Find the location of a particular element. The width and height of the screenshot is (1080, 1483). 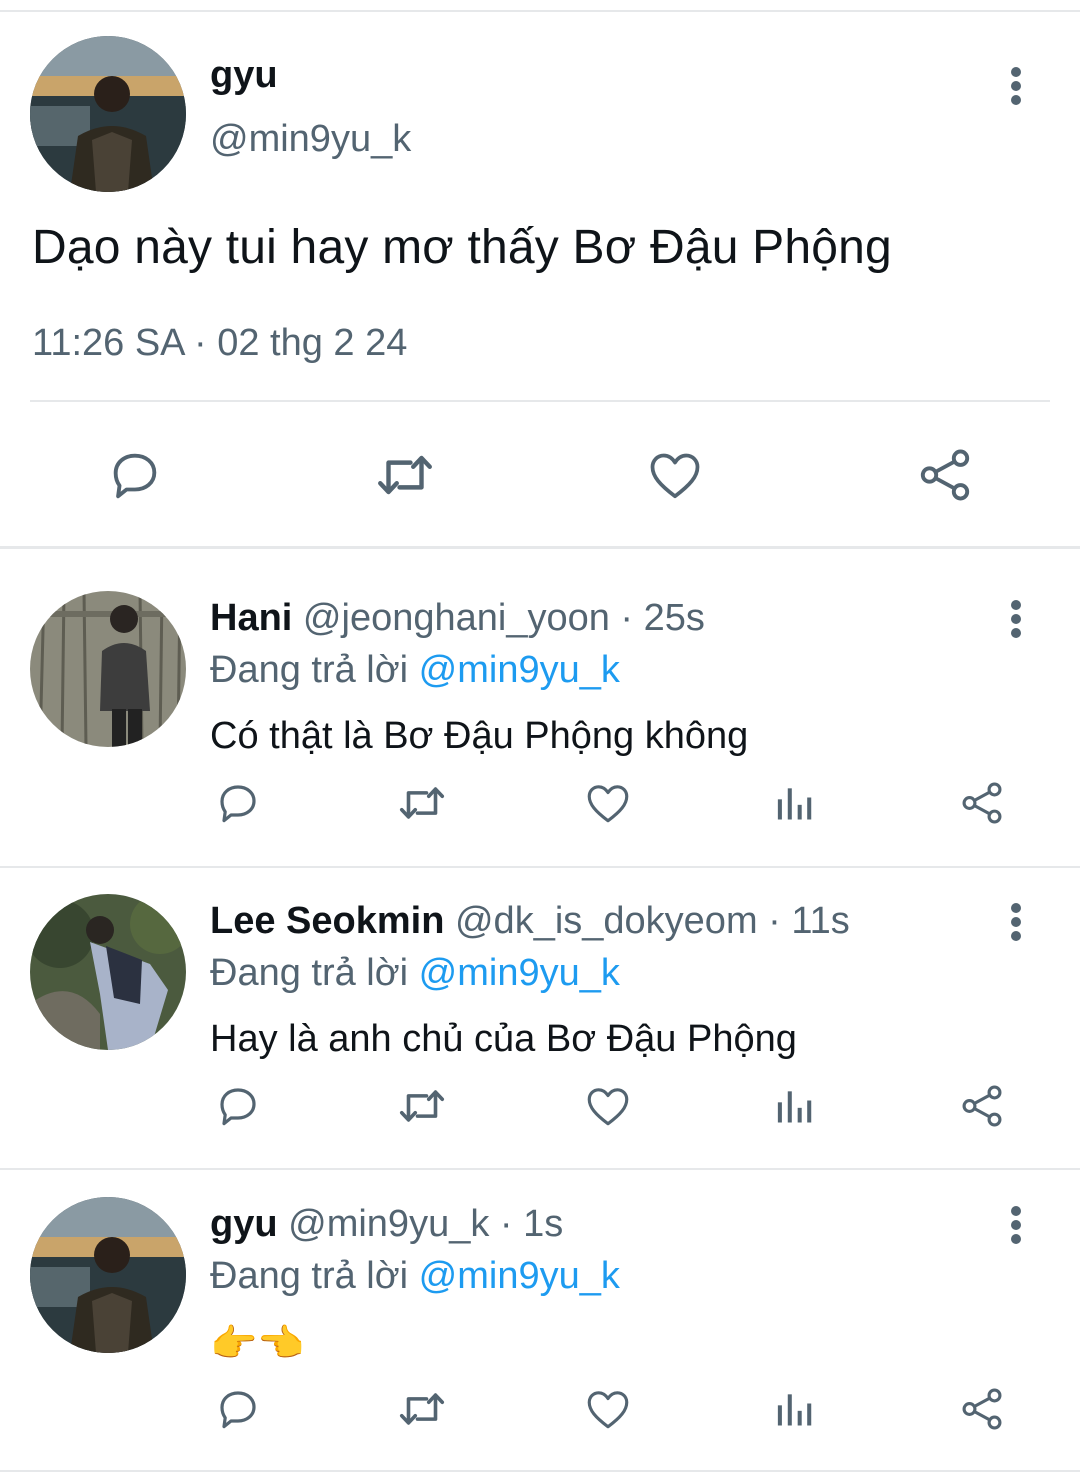

reply-header: Lee Seokmin @dk_is_dokyeom · 11s is located at coordinates (530, 921).